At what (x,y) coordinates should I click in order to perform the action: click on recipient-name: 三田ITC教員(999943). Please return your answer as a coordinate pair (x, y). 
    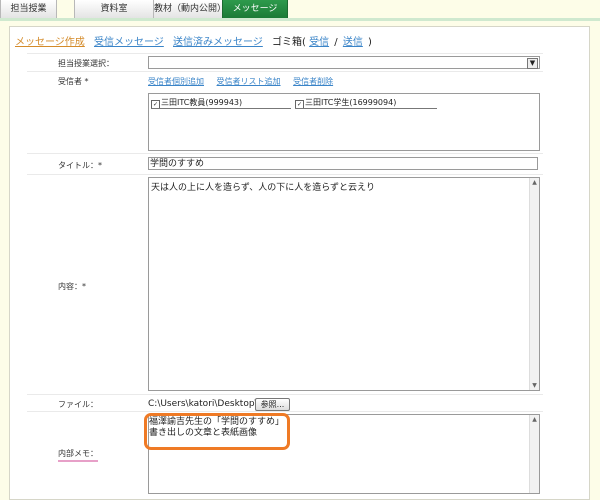
    Looking at the image, I should click on (202, 102).